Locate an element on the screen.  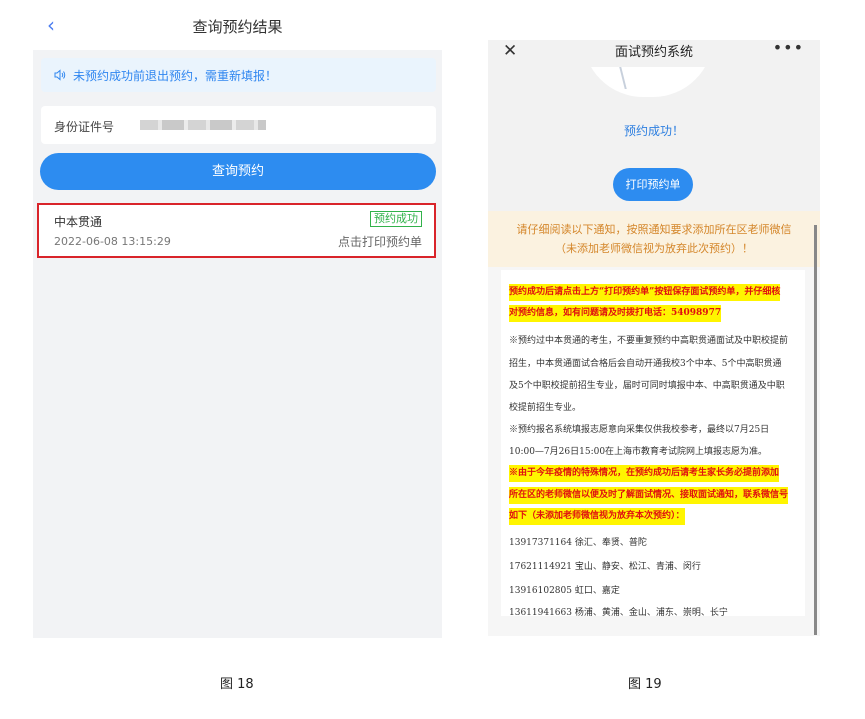
contact-line: 13916102805 虹口、嘉定 is located at coordinates (564, 591).